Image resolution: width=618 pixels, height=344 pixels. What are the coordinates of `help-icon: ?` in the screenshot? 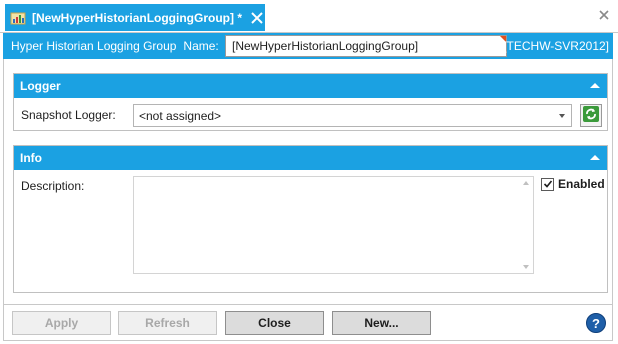 It's located at (596, 323).